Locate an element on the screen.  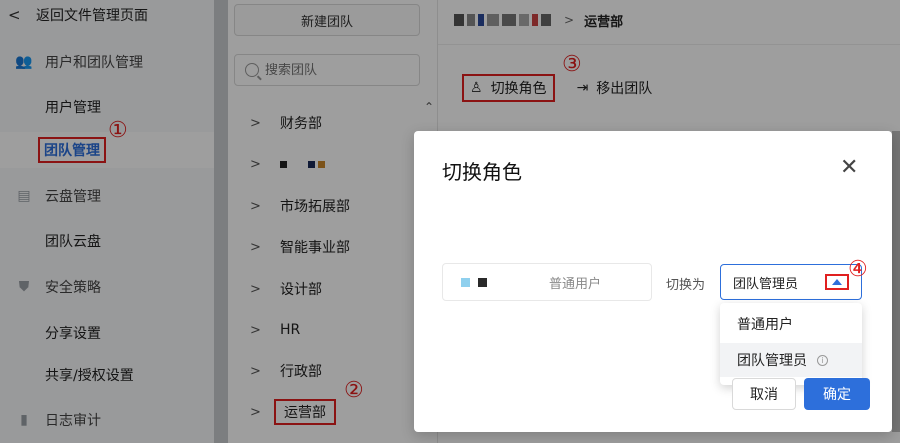
role-select: 团队管理员 is located at coordinates (791, 282).